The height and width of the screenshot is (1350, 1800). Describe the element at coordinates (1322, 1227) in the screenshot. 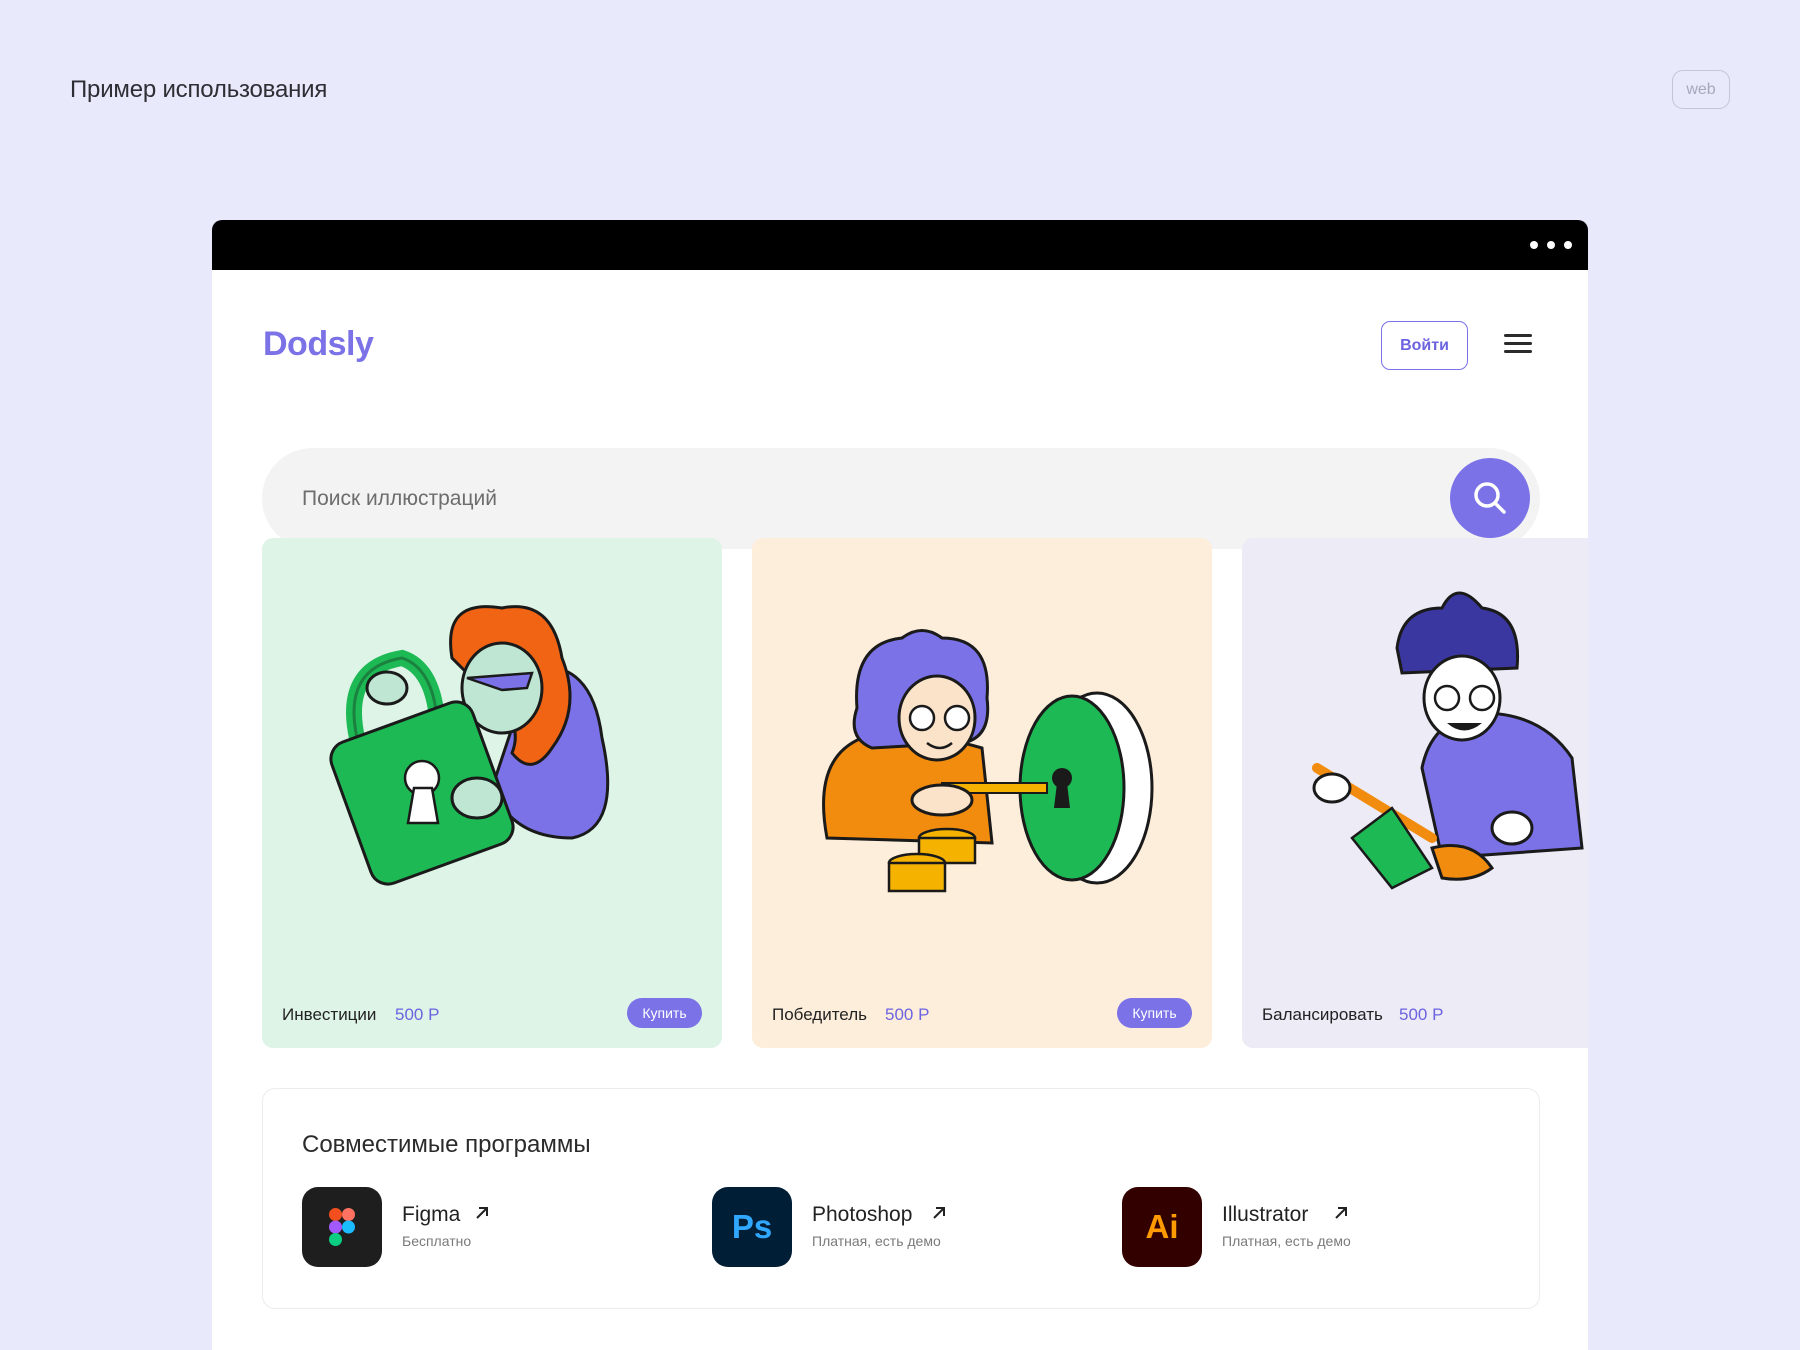

I see `program-illustrator: Ai Illustrator Платная, есть демо` at that location.